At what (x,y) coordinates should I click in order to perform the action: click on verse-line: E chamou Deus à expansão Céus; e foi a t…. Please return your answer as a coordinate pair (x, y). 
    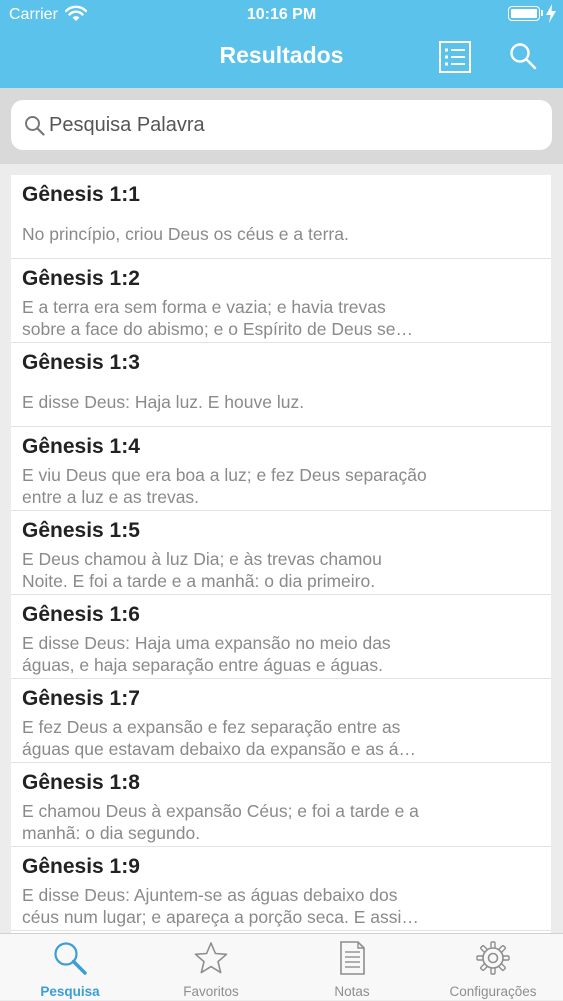
    Looking at the image, I should click on (220, 811).